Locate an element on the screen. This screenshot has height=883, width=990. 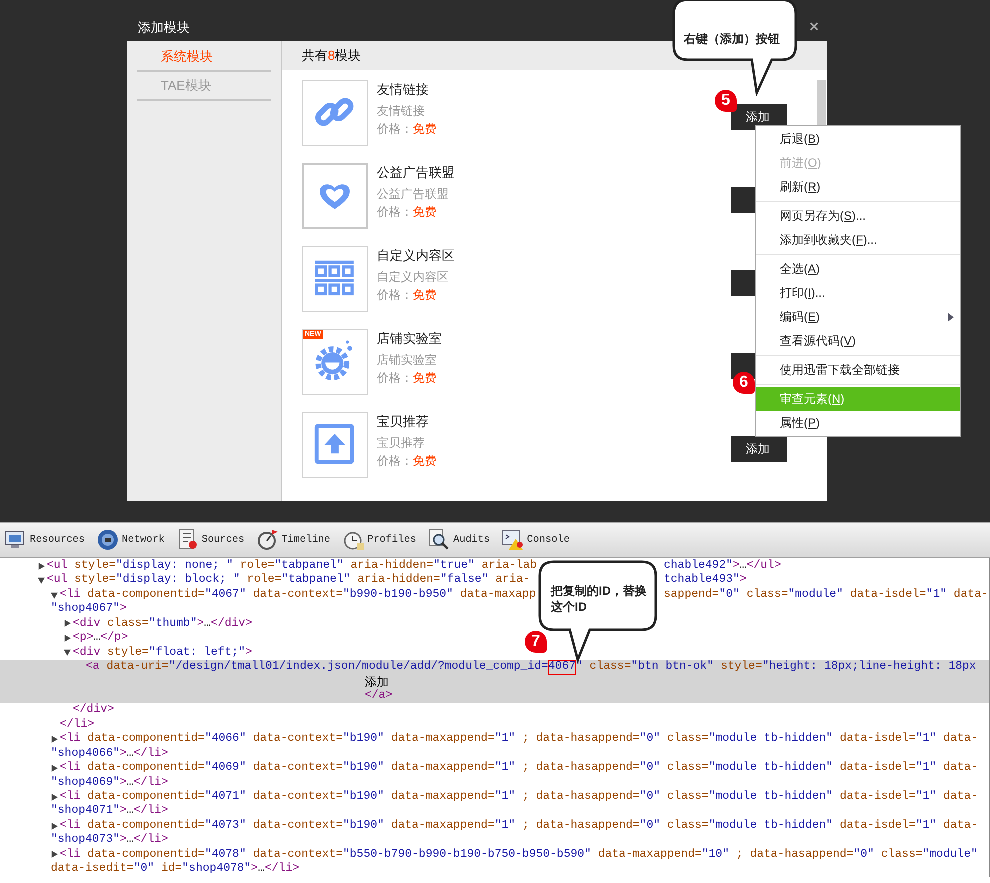
globe-icon is located at coordinates (108, 540).